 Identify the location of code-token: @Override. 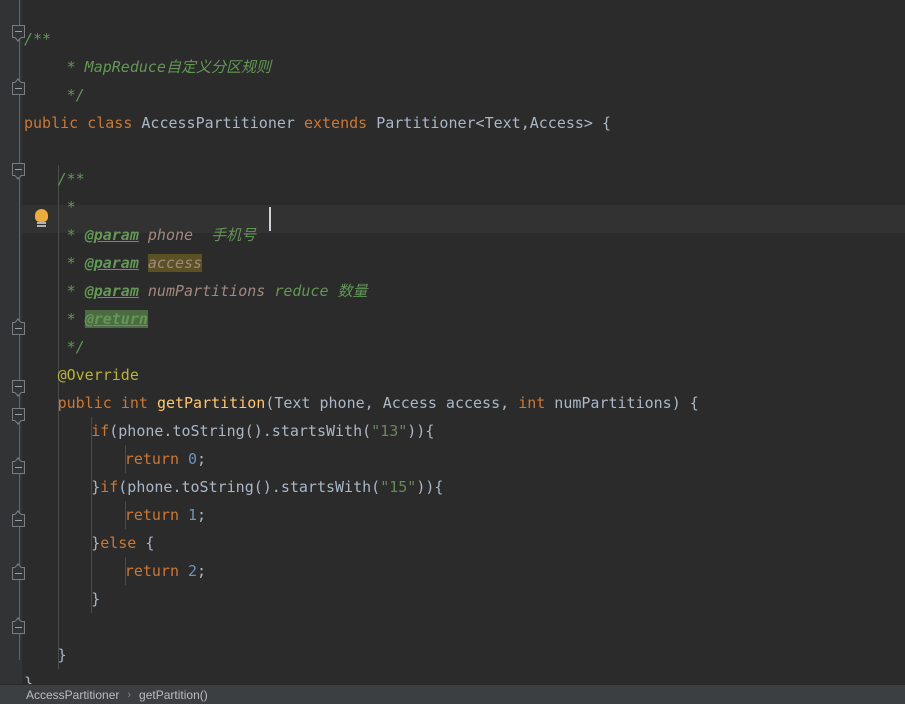
(98, 375).